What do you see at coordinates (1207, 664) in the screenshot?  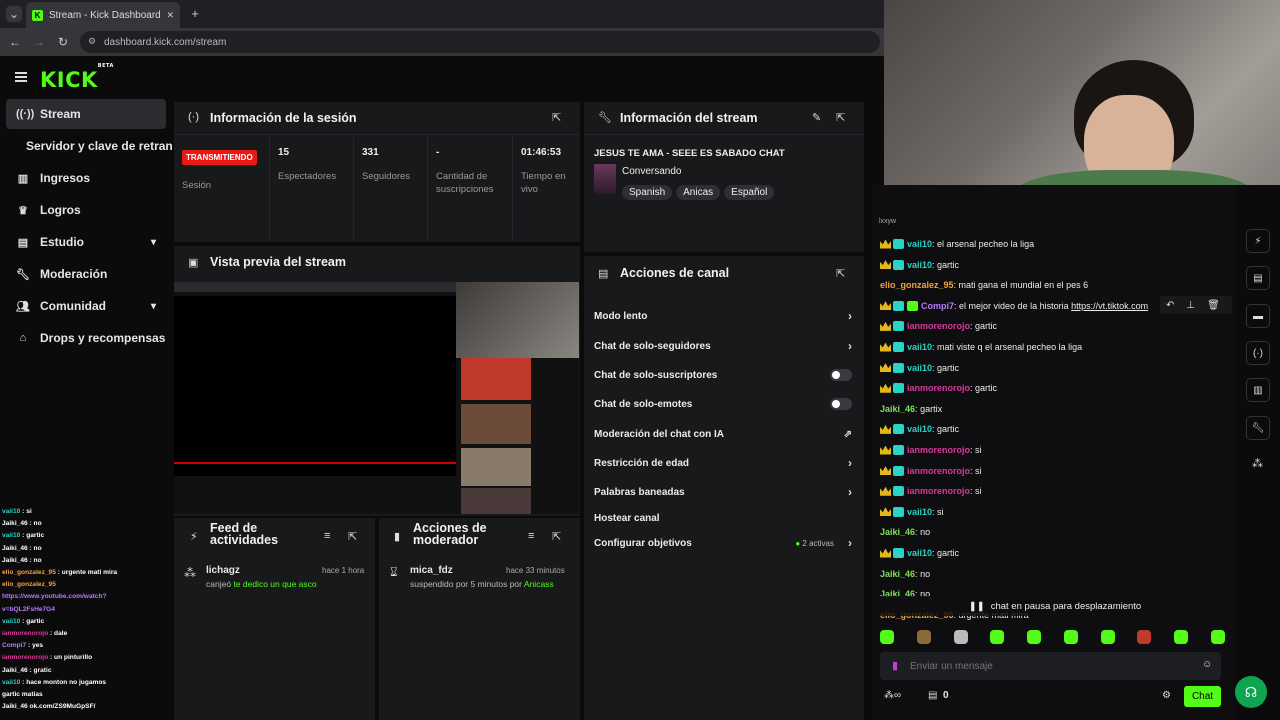 I see `emoji-icon: ☺` at bounding box center [1207, 664].